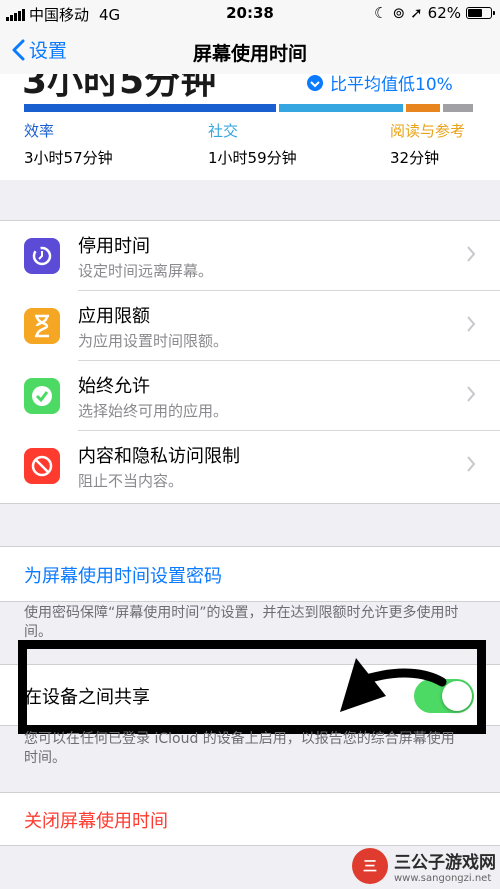 This screenshot has height=889, width=500. What do you see at coordinates (87, 697) in the screenshot?
I see `share-label: 在设备之间共享` at bounding box center [87, 697].